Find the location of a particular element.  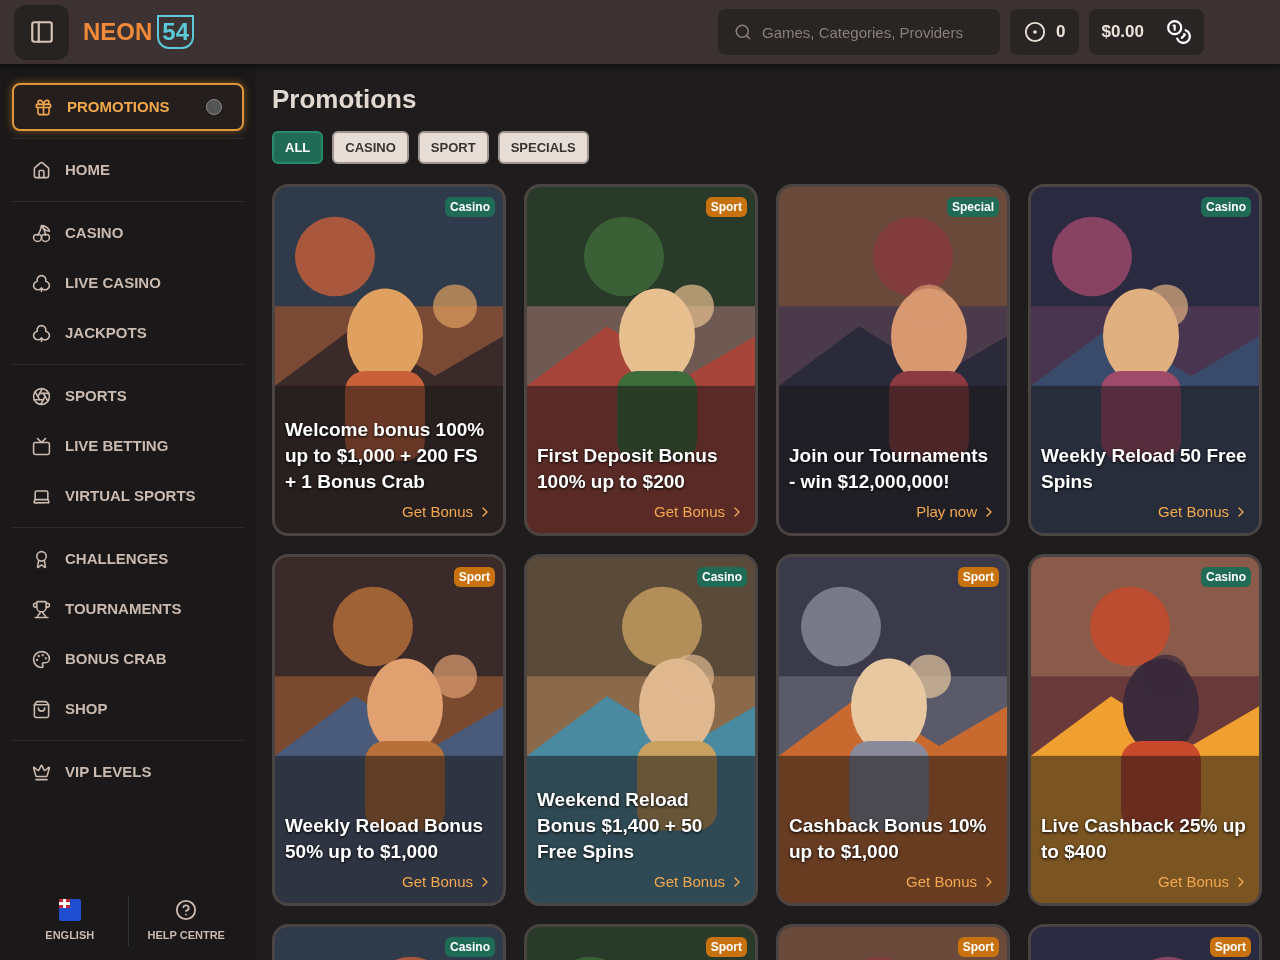

crown-icon is located at coordinates (41, 772).